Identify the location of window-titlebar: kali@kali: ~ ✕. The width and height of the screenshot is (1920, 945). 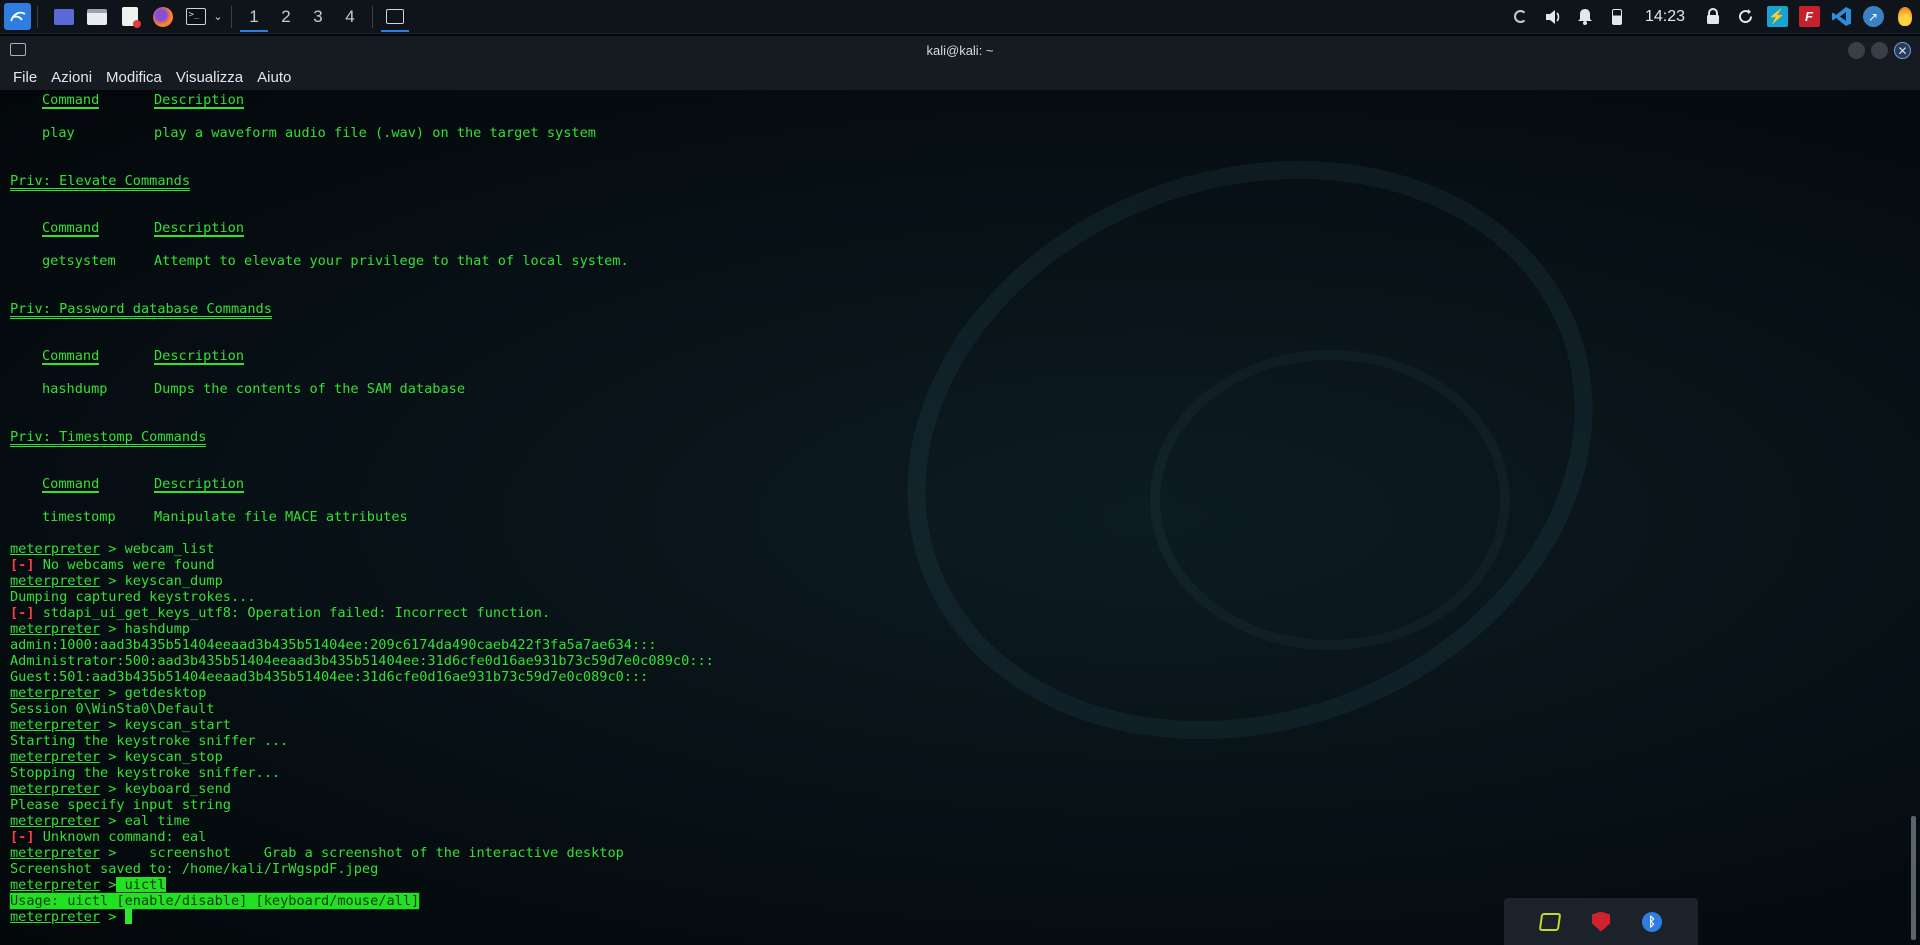
(960, 50).